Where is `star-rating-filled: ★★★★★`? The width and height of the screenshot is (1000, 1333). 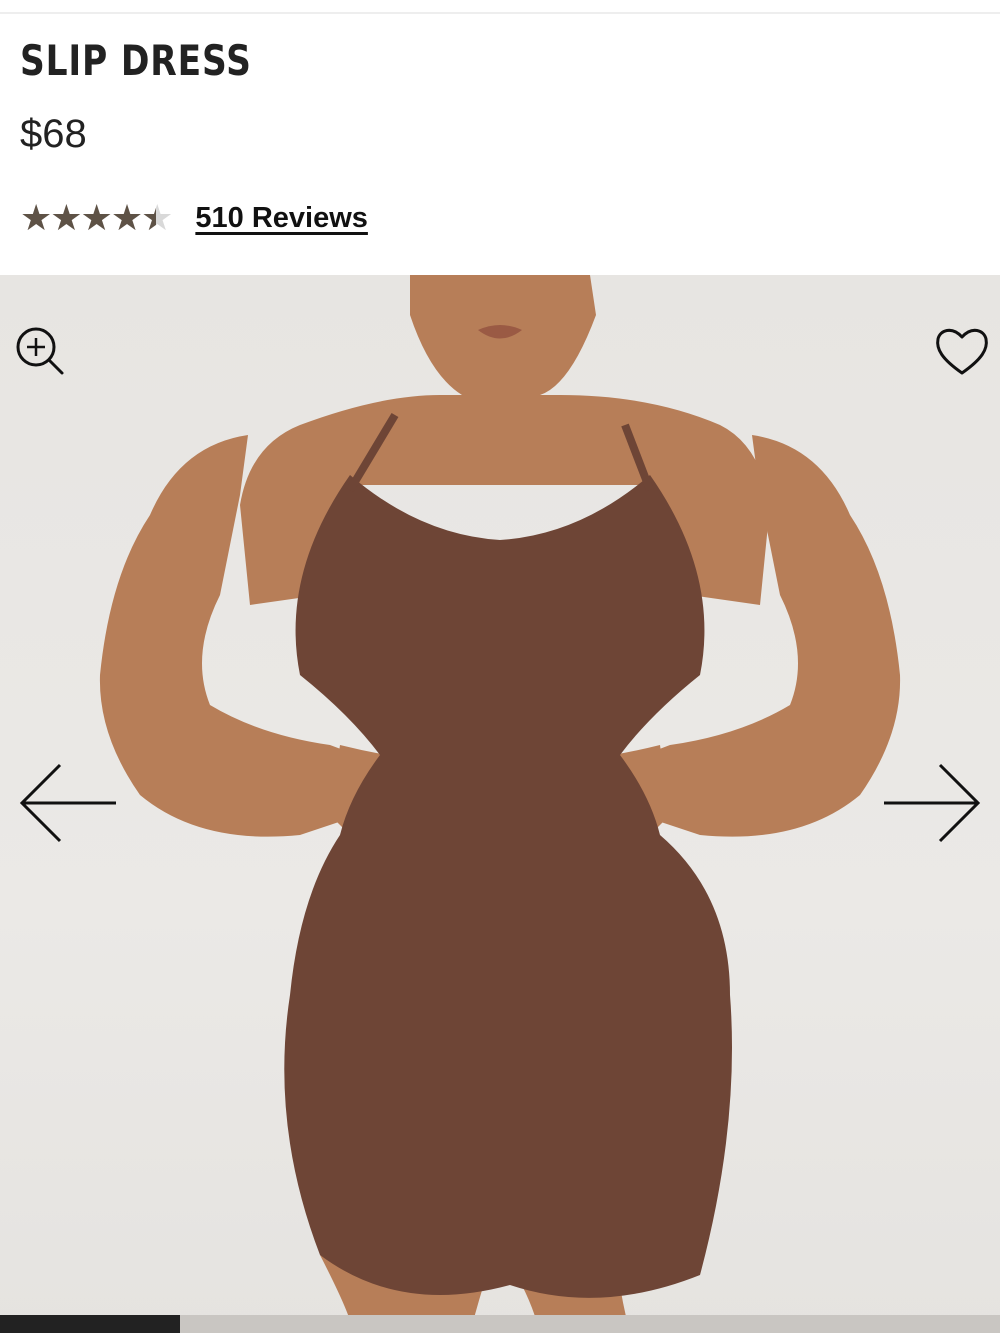 star-rating-filled: ★★★★★ is located at coordinates (88, 217).